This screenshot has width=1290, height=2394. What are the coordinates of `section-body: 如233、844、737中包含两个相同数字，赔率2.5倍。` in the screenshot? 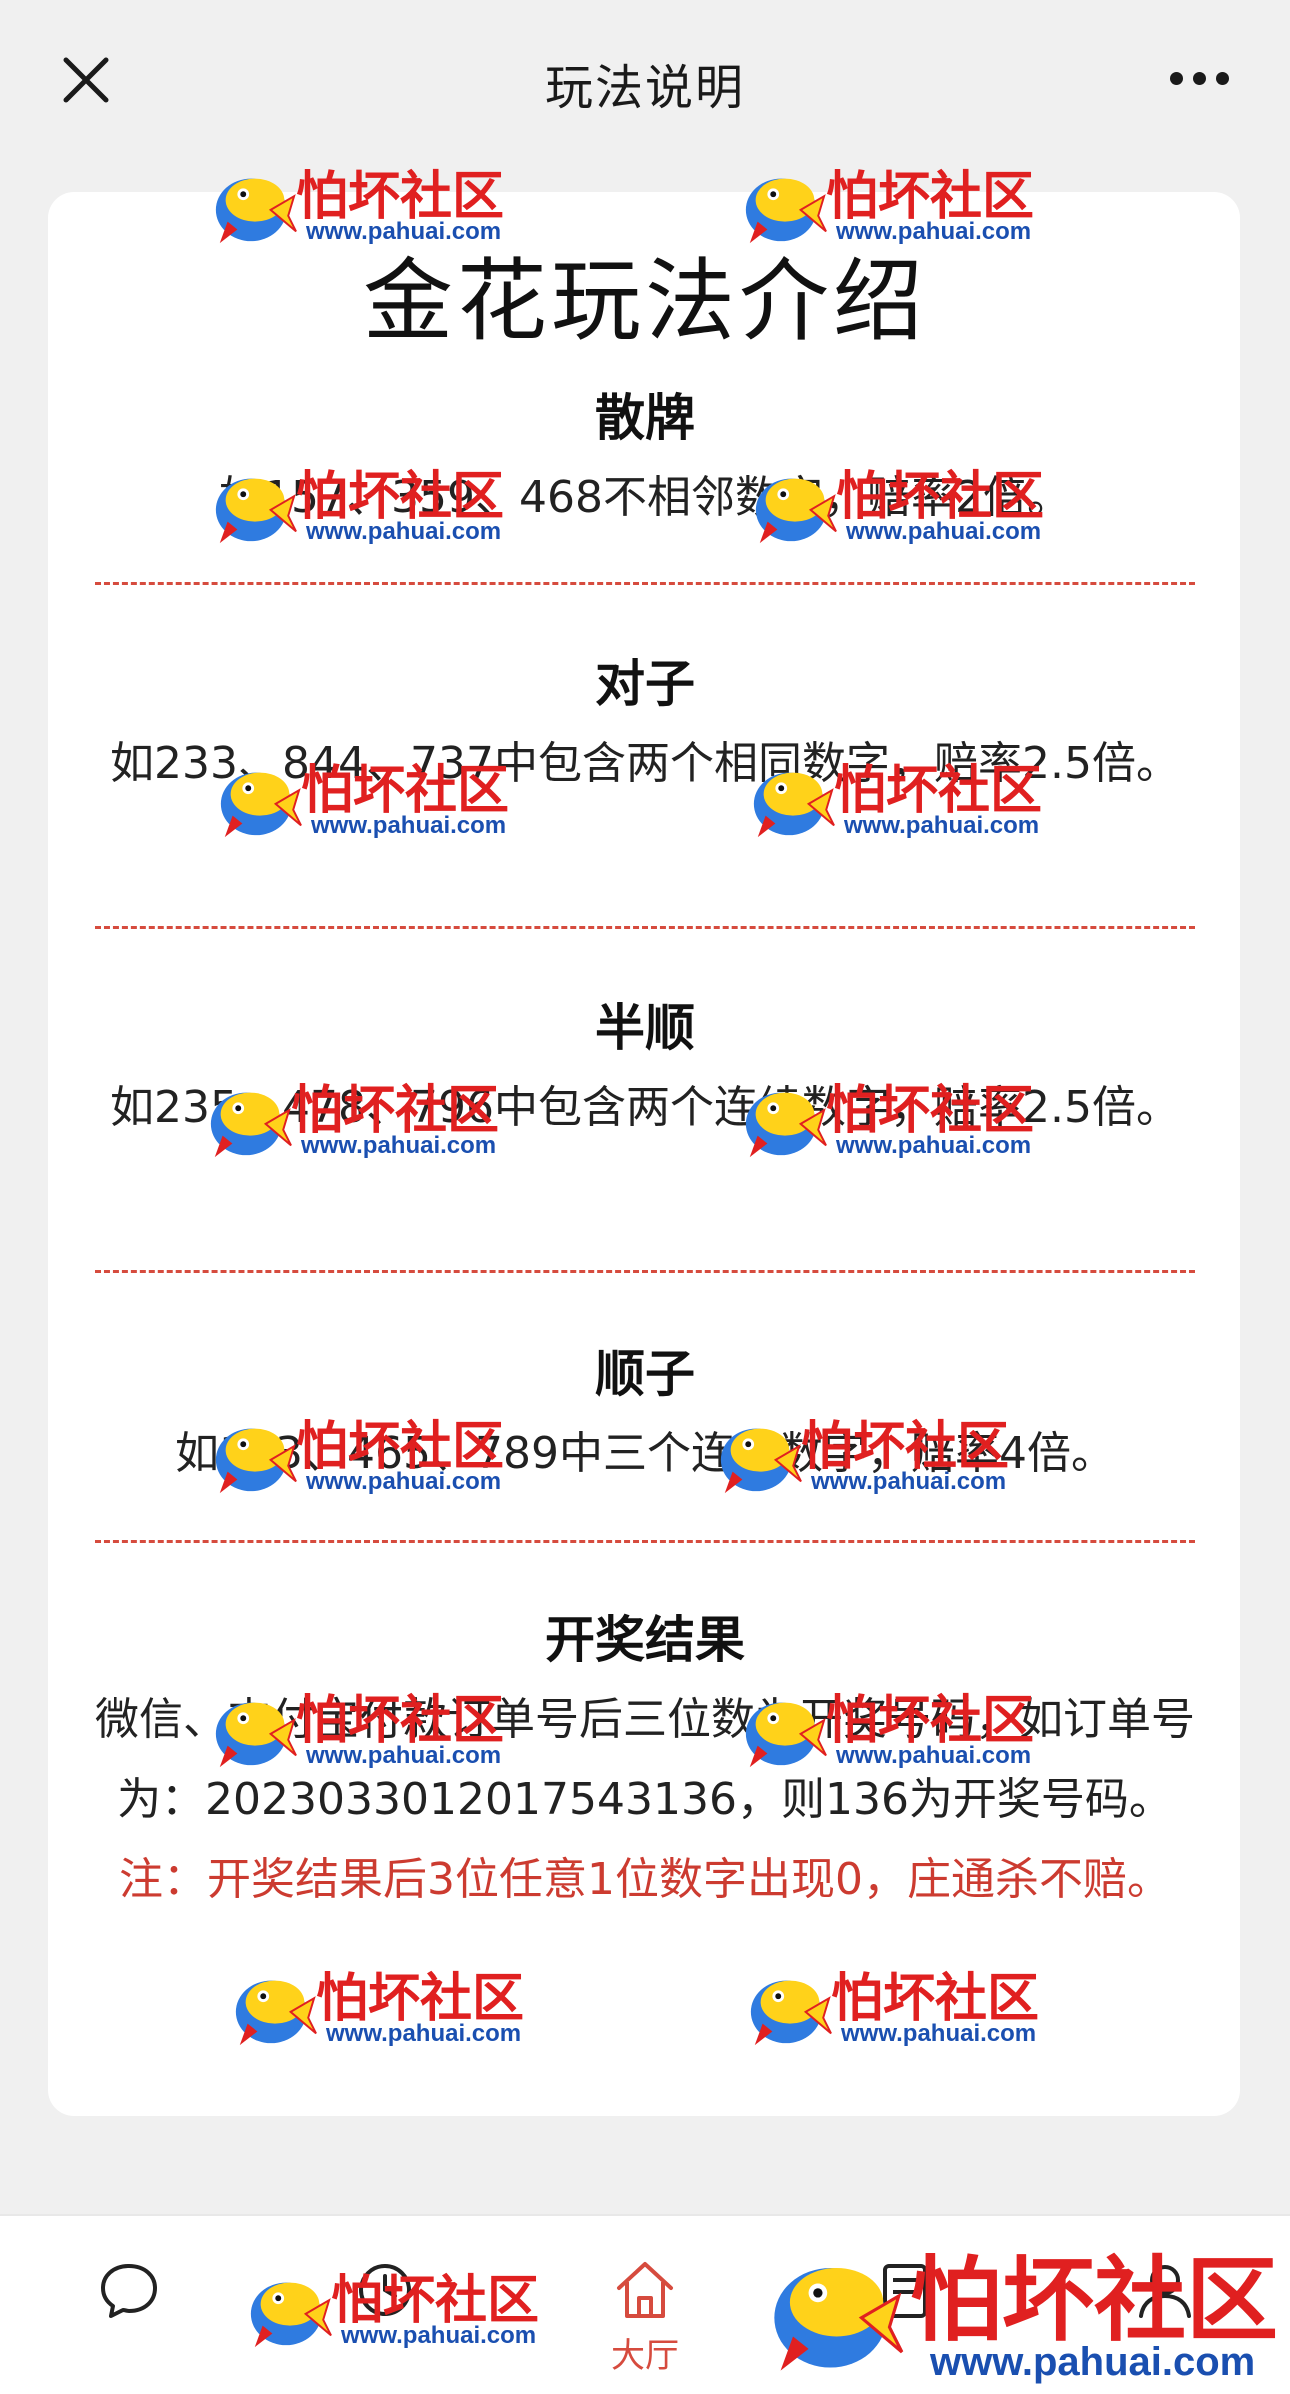 It's located at (645, 763).